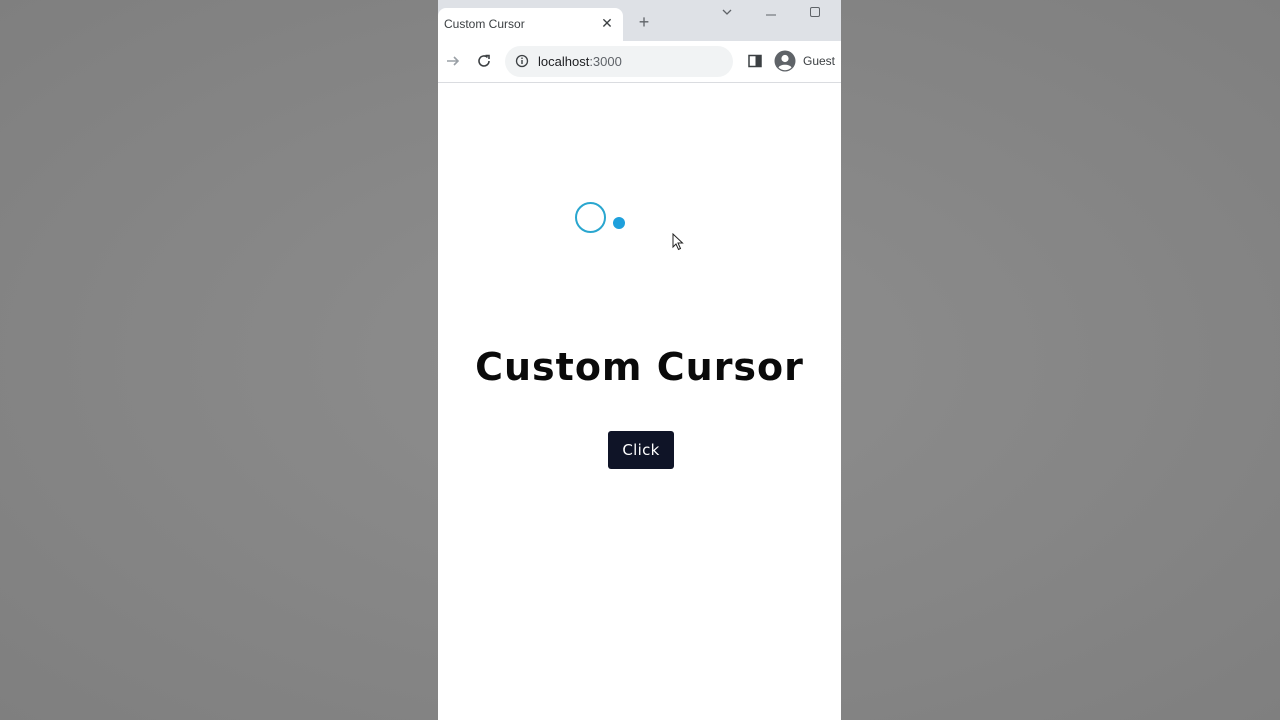 Image resolution: width=1280 pixels, height=720 pixels. I want to click on browser-toolbar: localhost:3000 Guest, so click(639, 62).